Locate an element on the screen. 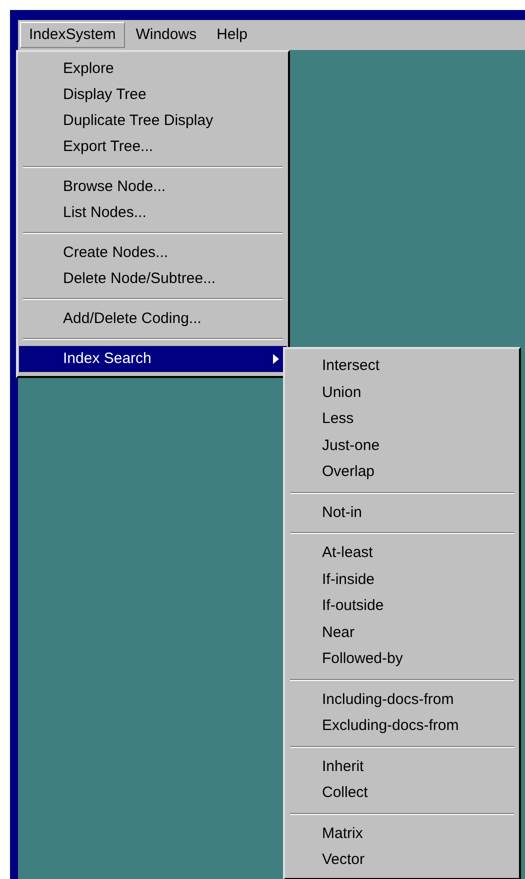 The height and width of the screenshot is (879, 525). menu-bar-item: Help is located at coordinates (232, 35).